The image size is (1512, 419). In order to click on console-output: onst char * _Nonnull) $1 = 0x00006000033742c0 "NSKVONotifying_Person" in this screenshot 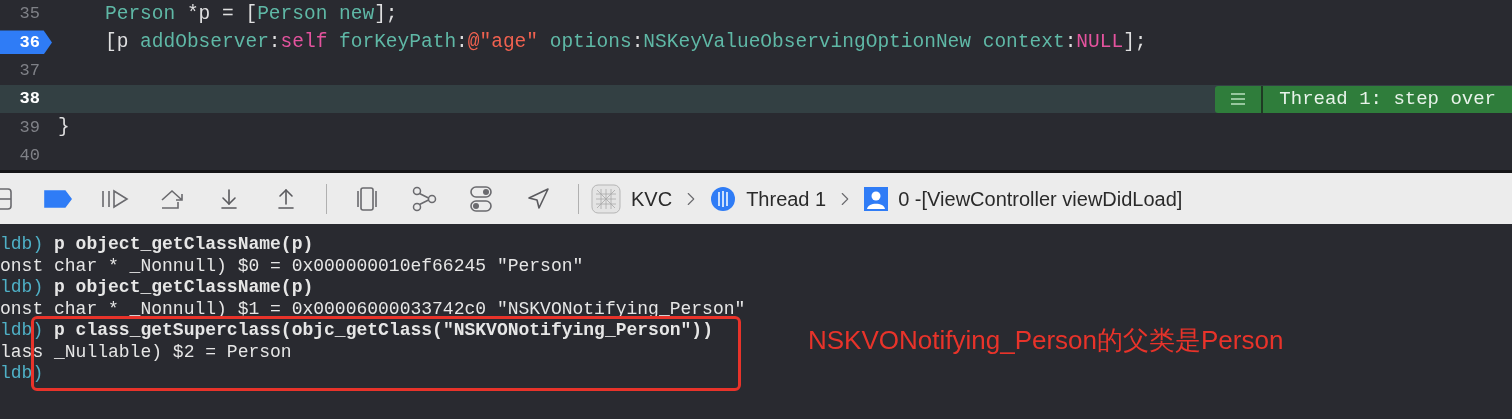, I will do `click(373, 309)`.